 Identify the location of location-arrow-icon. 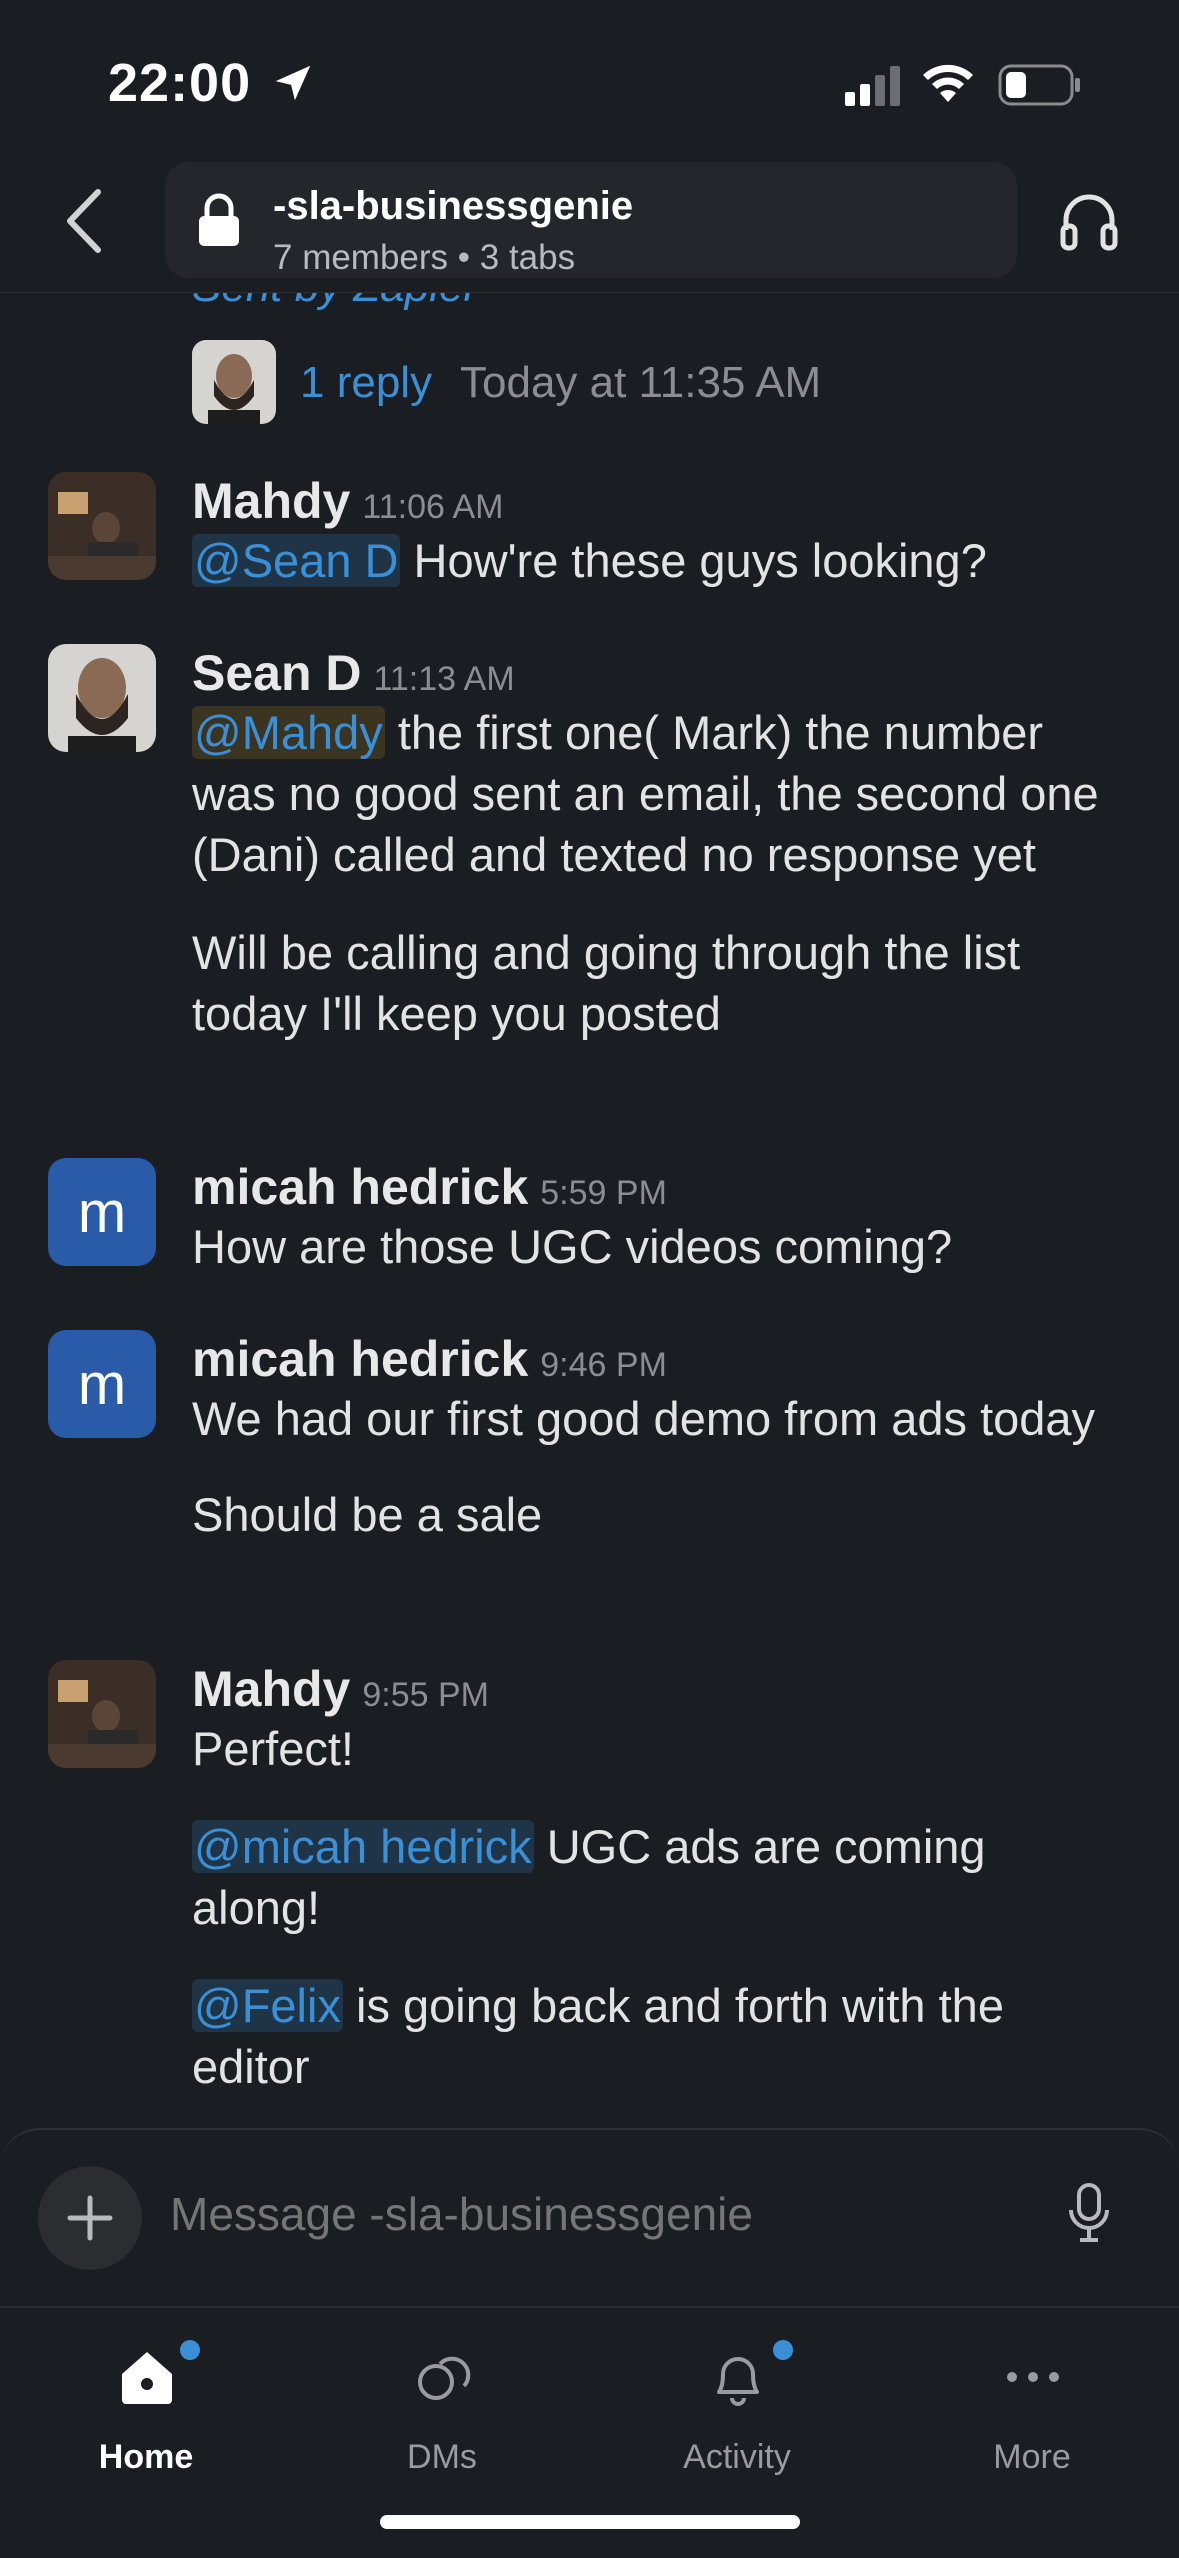
(293, 83).